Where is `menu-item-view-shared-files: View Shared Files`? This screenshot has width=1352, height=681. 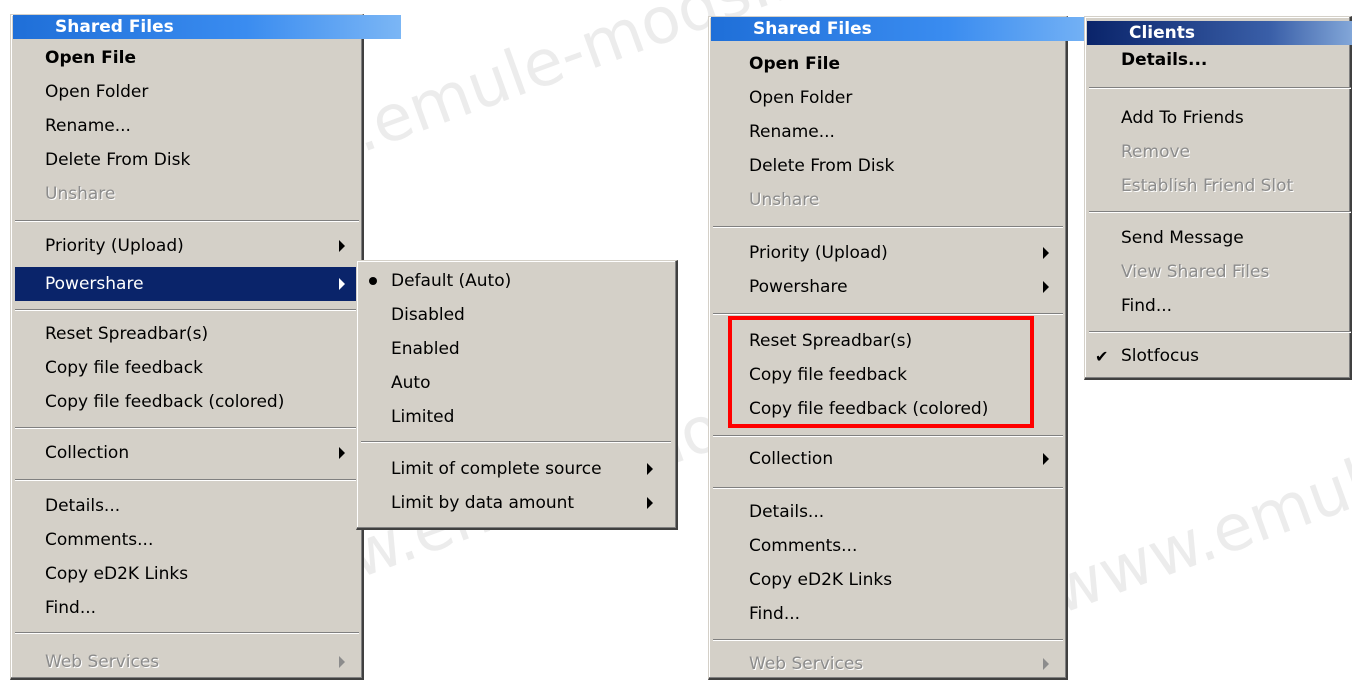 menu-item-view-shared-files: View Shared Files is located at coordinates (1195, 272).